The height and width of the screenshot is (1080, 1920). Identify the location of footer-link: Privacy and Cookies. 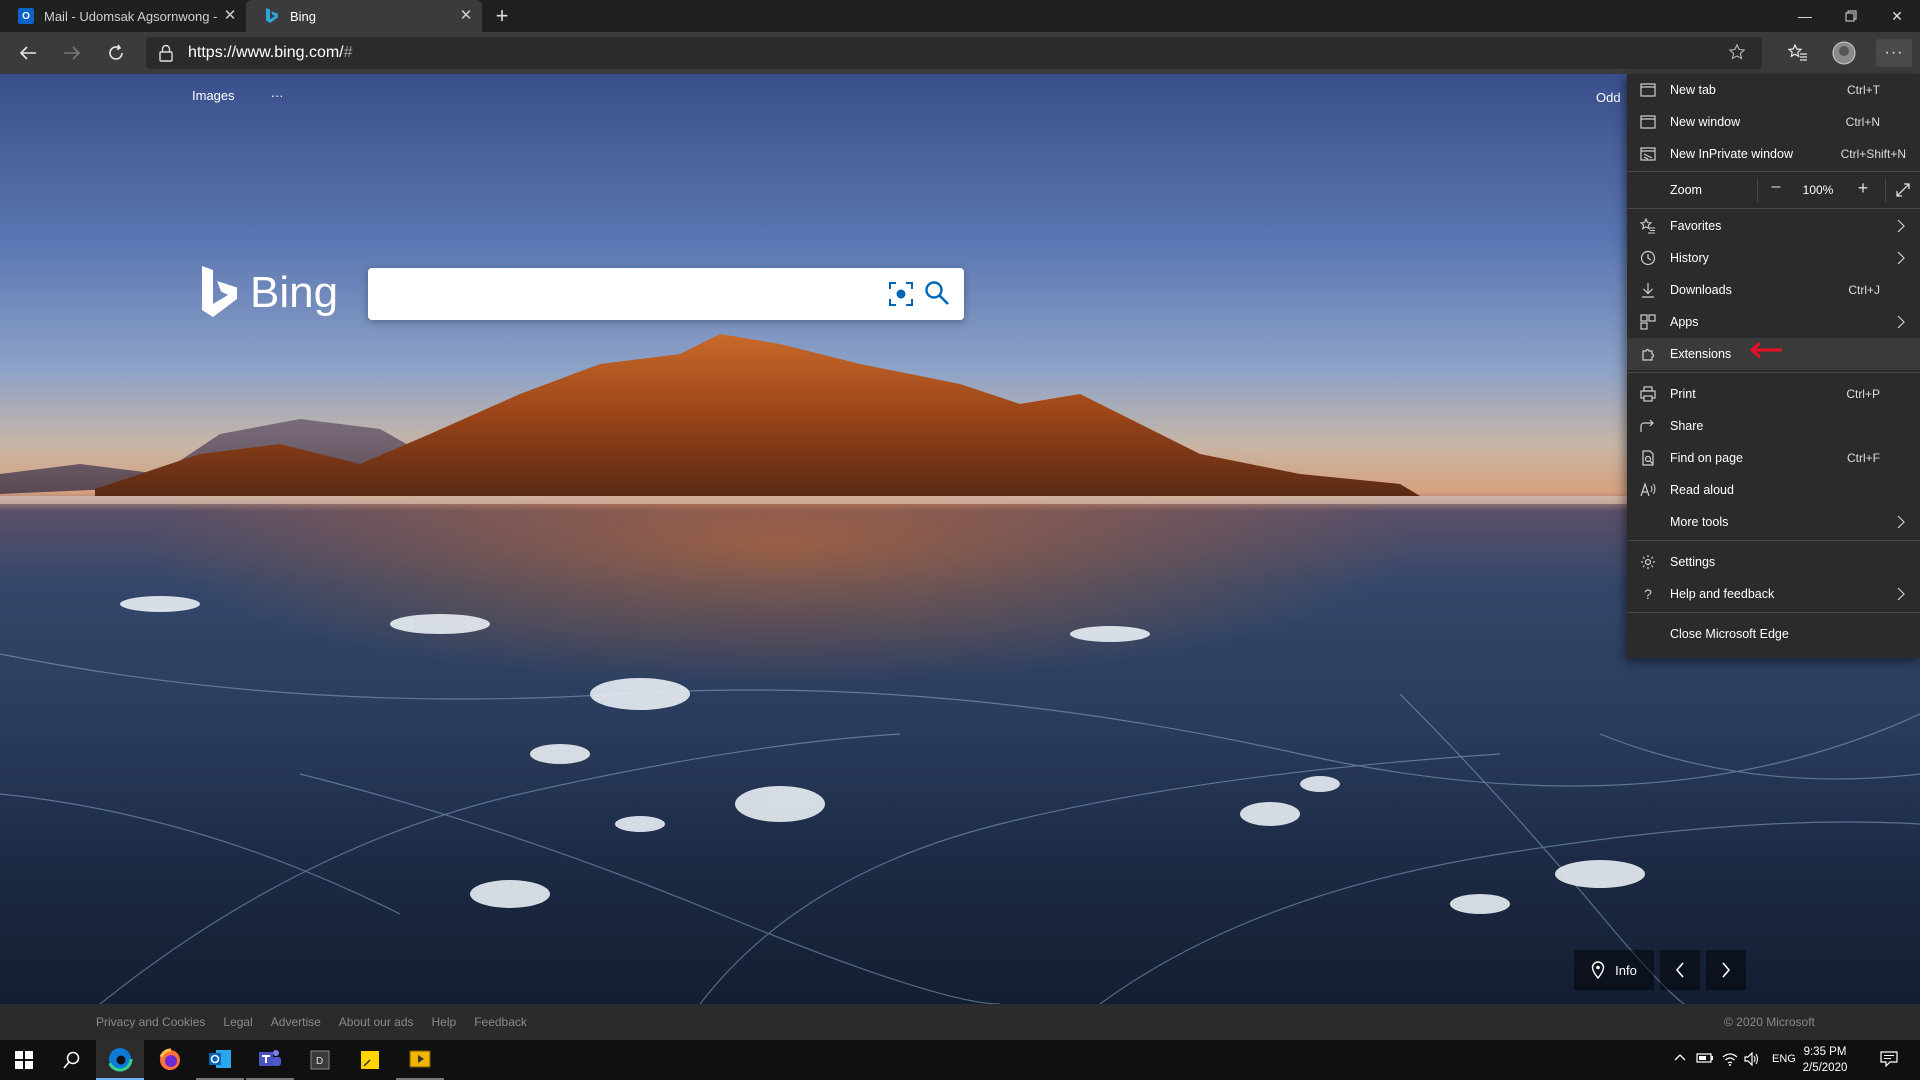
(150, 1022).